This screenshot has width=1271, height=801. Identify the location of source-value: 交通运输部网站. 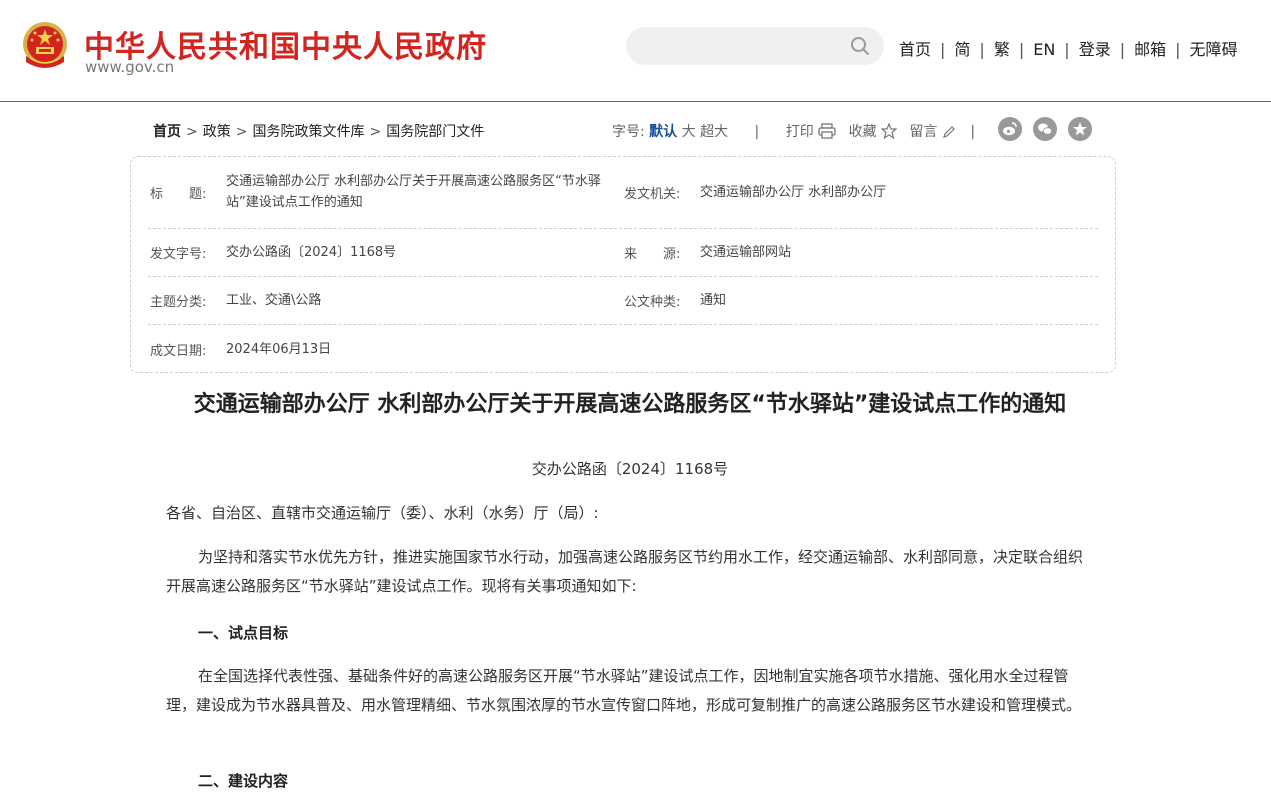
(746, 252).